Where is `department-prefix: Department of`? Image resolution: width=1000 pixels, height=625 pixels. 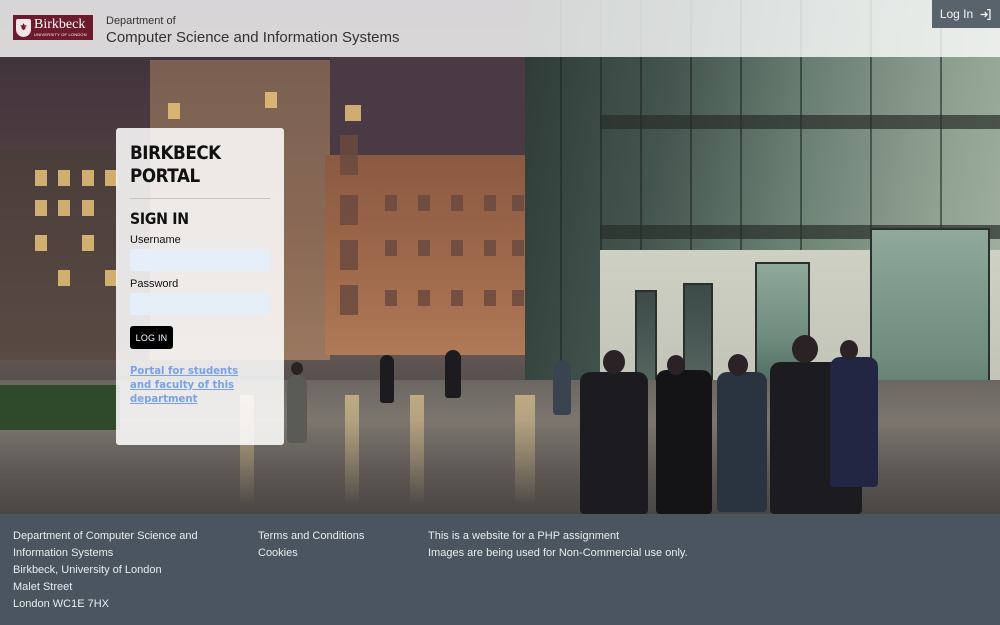
department-prefix: Department of is located at coordinates (141, 21).